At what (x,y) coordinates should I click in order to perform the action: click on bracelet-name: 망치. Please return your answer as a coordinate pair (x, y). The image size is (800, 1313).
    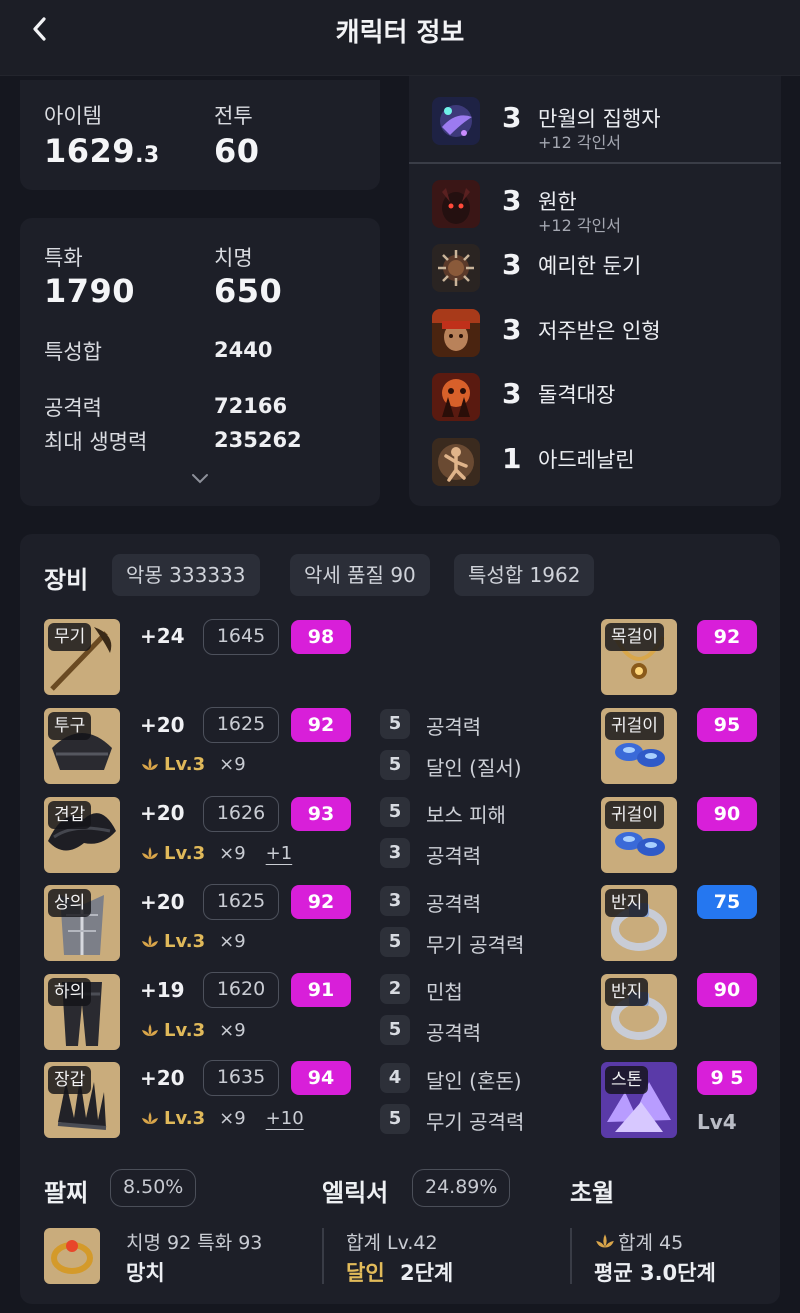
    Looking at the image, I should click on (145, 1273).